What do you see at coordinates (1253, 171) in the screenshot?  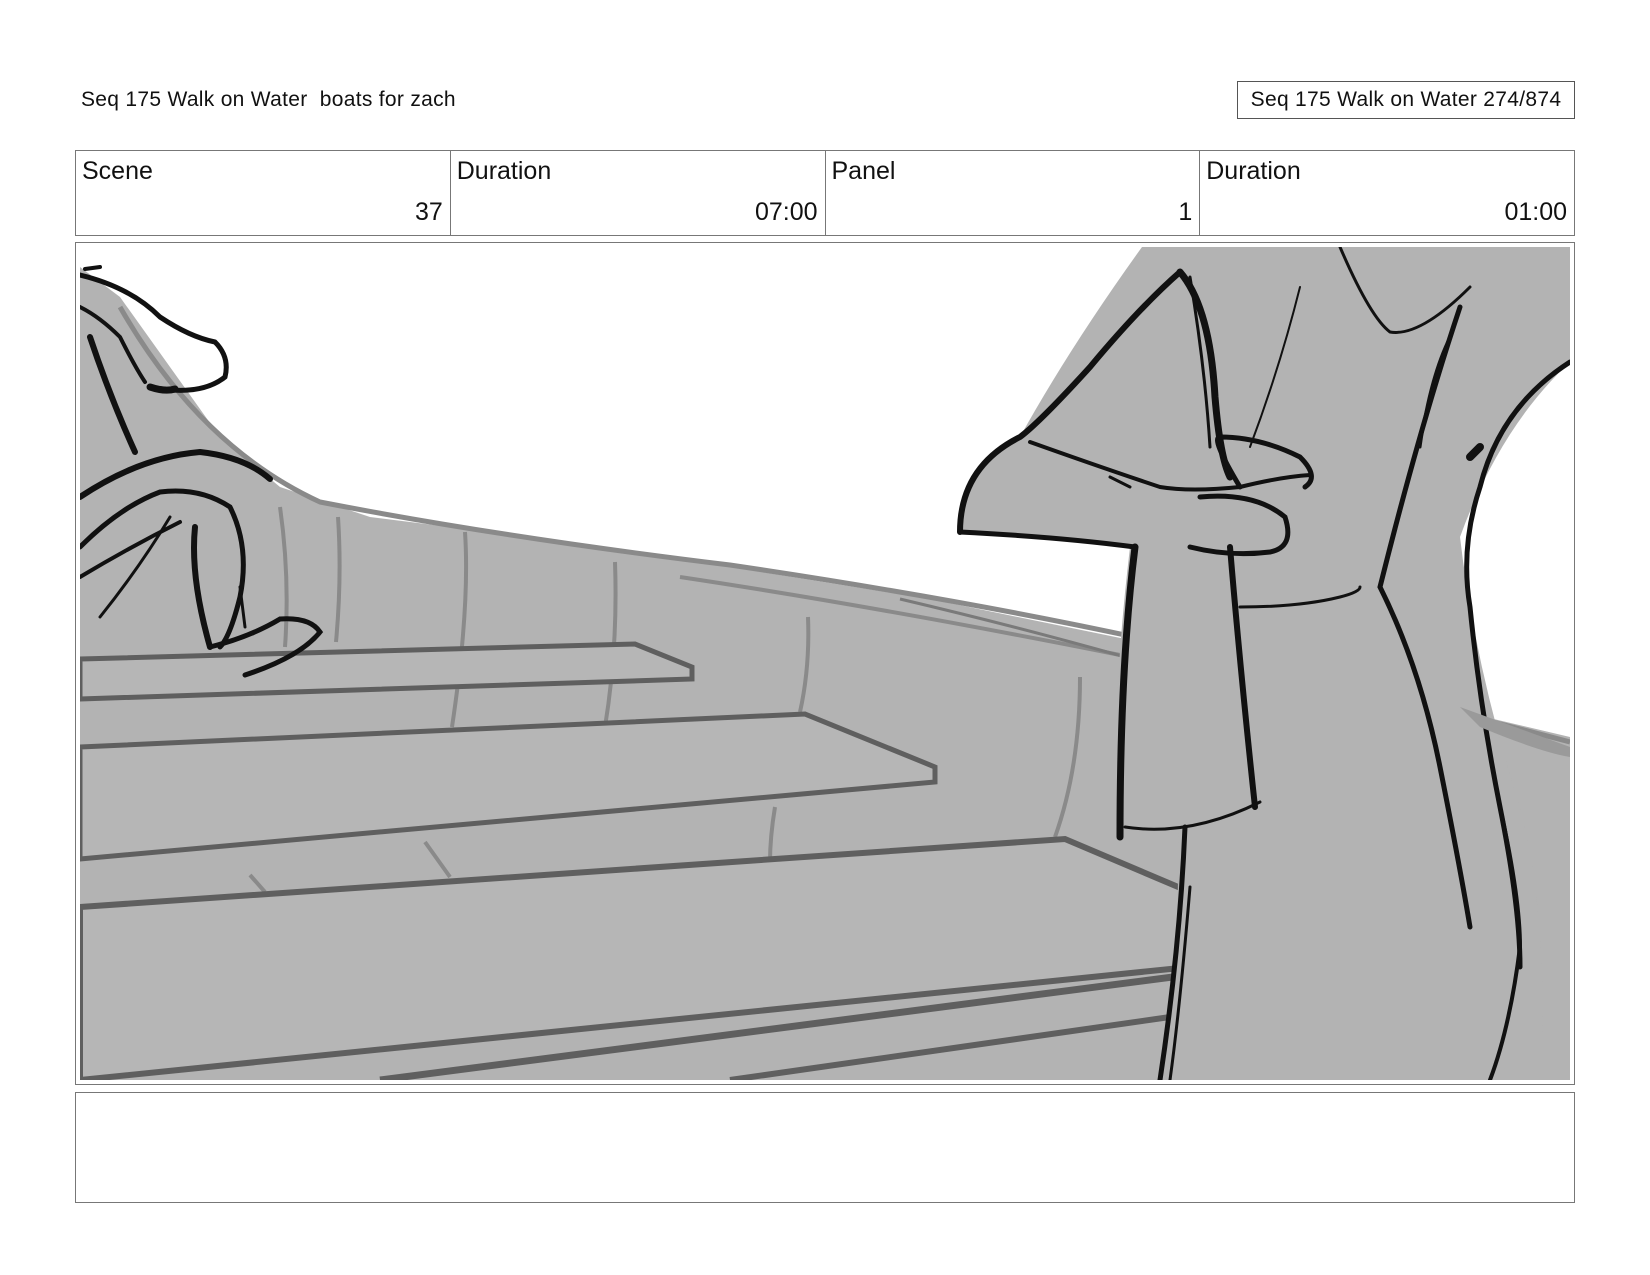 I see `panel-duration-label: Duration` at bounding box center [1253, 171].